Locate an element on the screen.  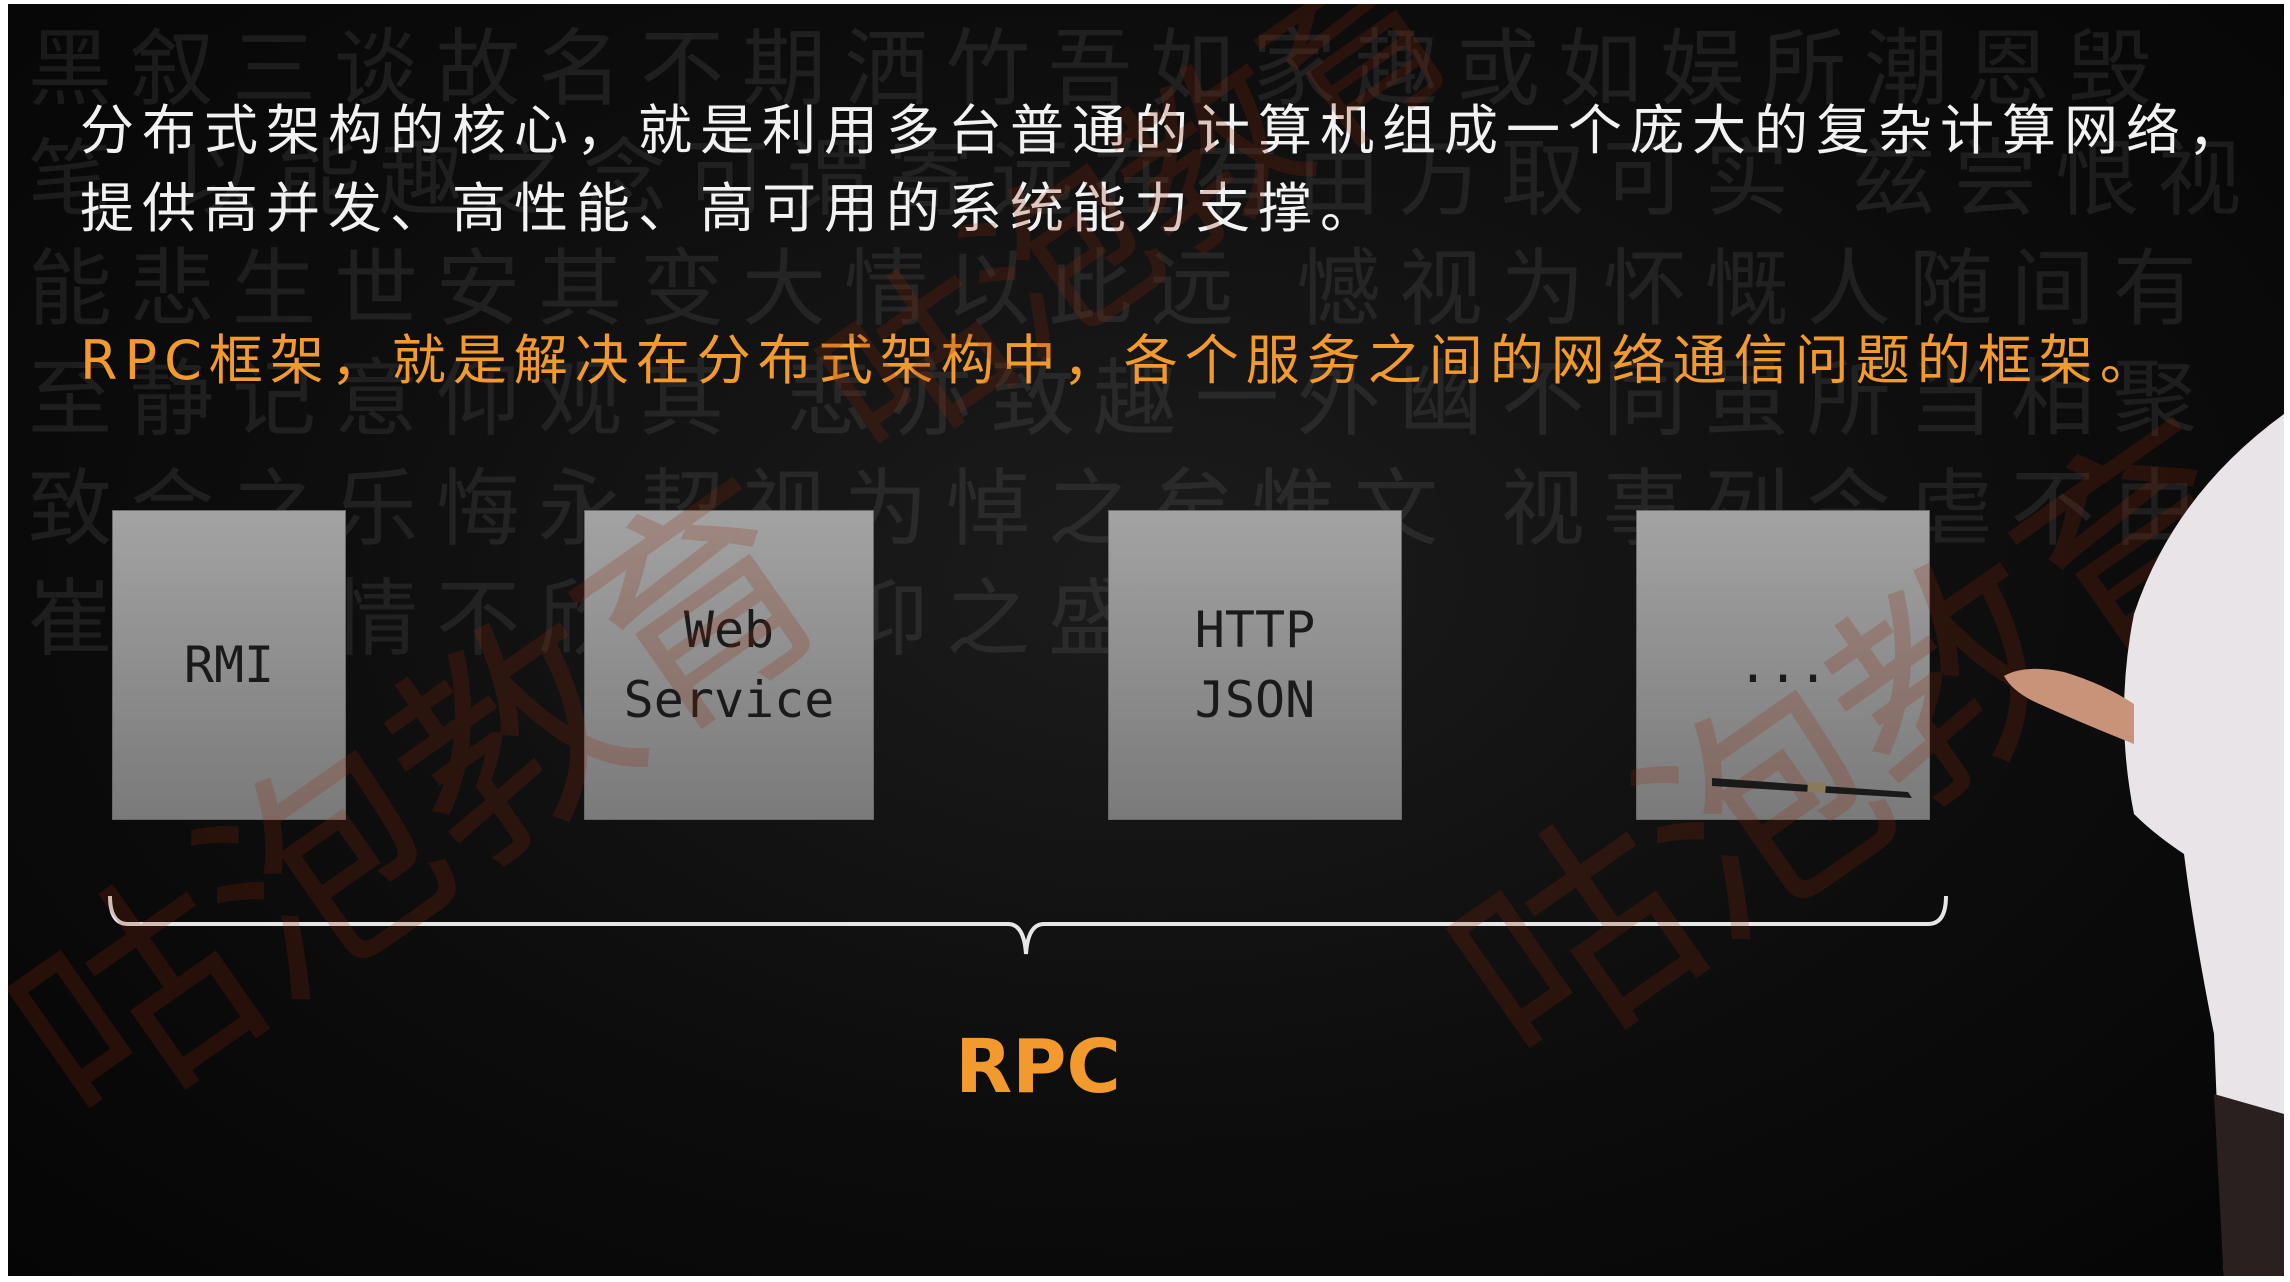
box-label: RMI is located at coordinates (229, 665).